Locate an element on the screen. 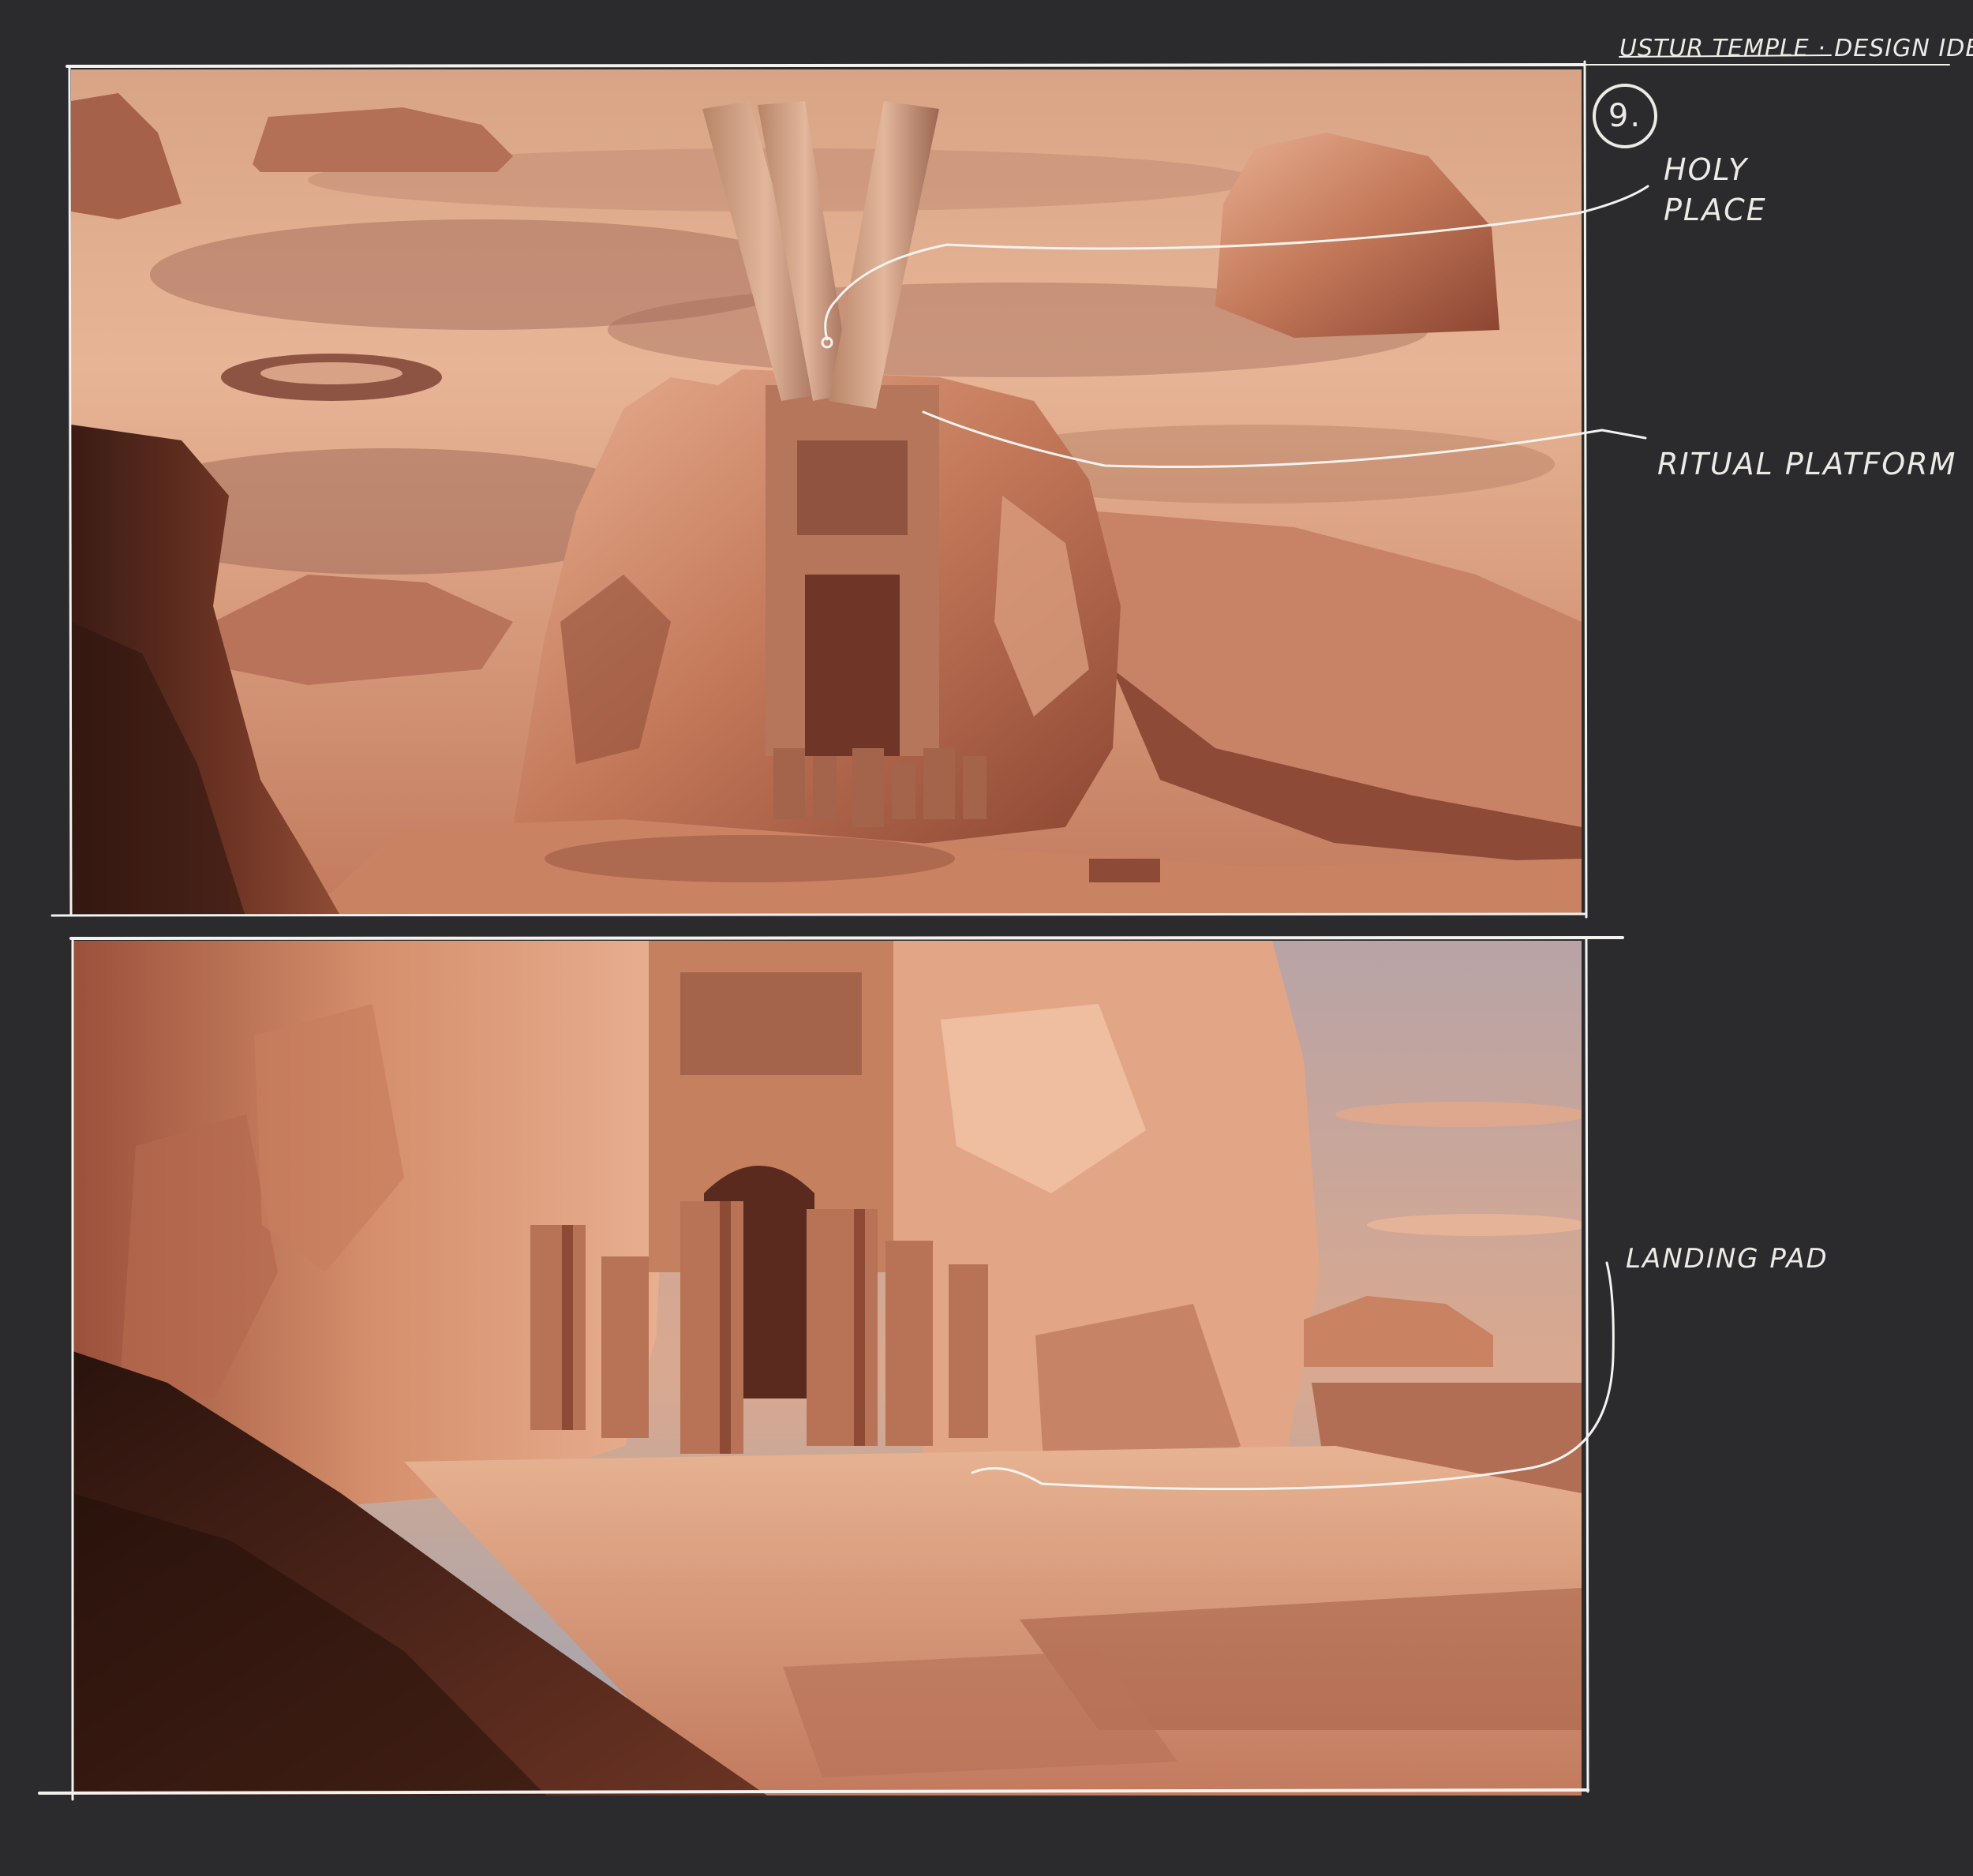  sheet-number-badge: 9. is located at coordinates (1625, 116).